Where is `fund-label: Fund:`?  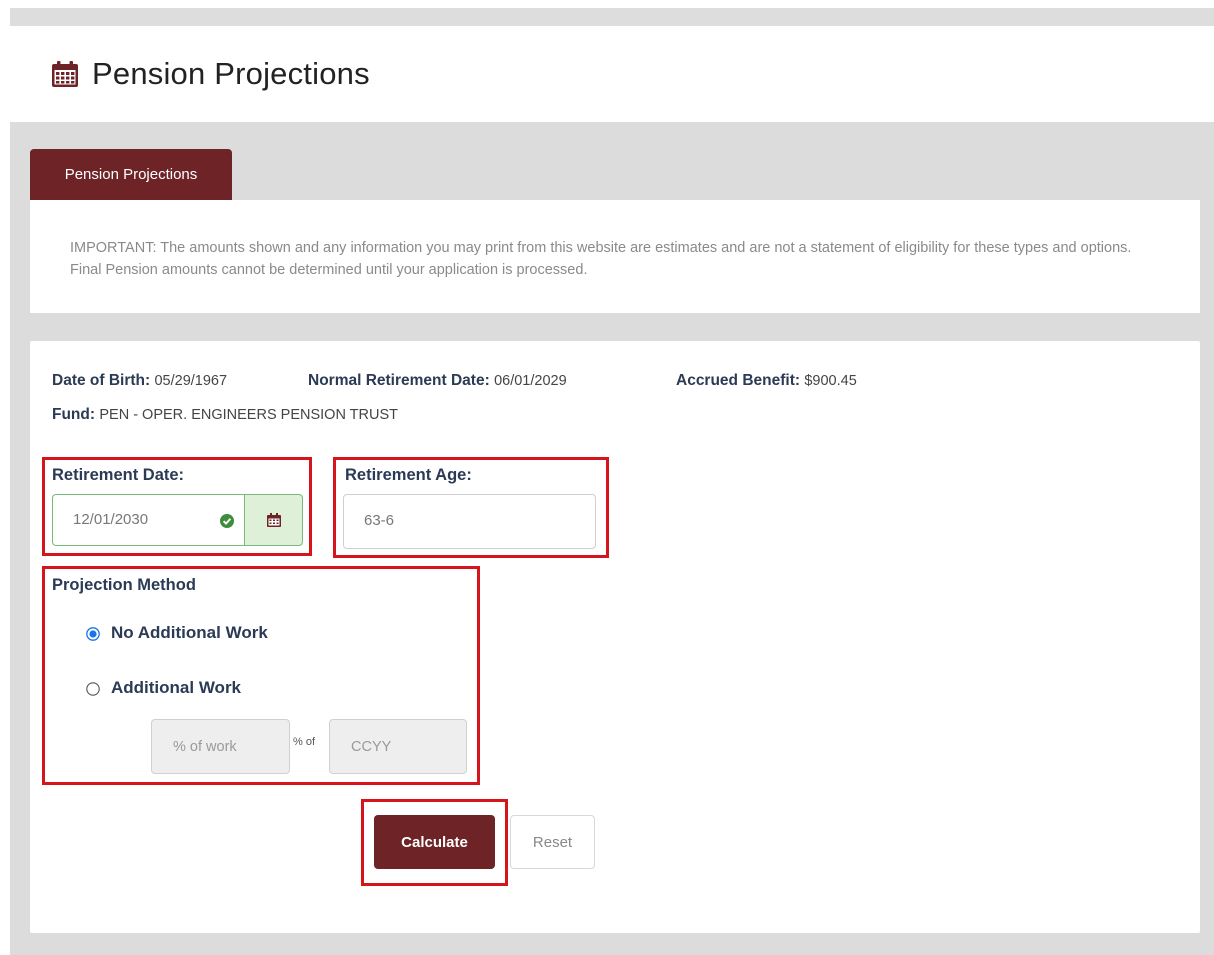
fund-label: Fund: is located at coordinates (74, 414).